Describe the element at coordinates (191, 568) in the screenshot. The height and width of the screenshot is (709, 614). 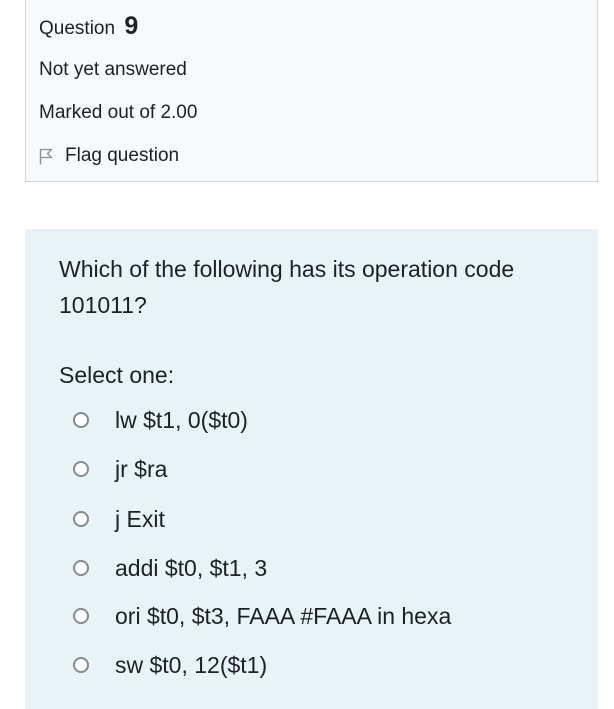
I see `answer-option-label: addi $t0, $t1, 3` at that location.